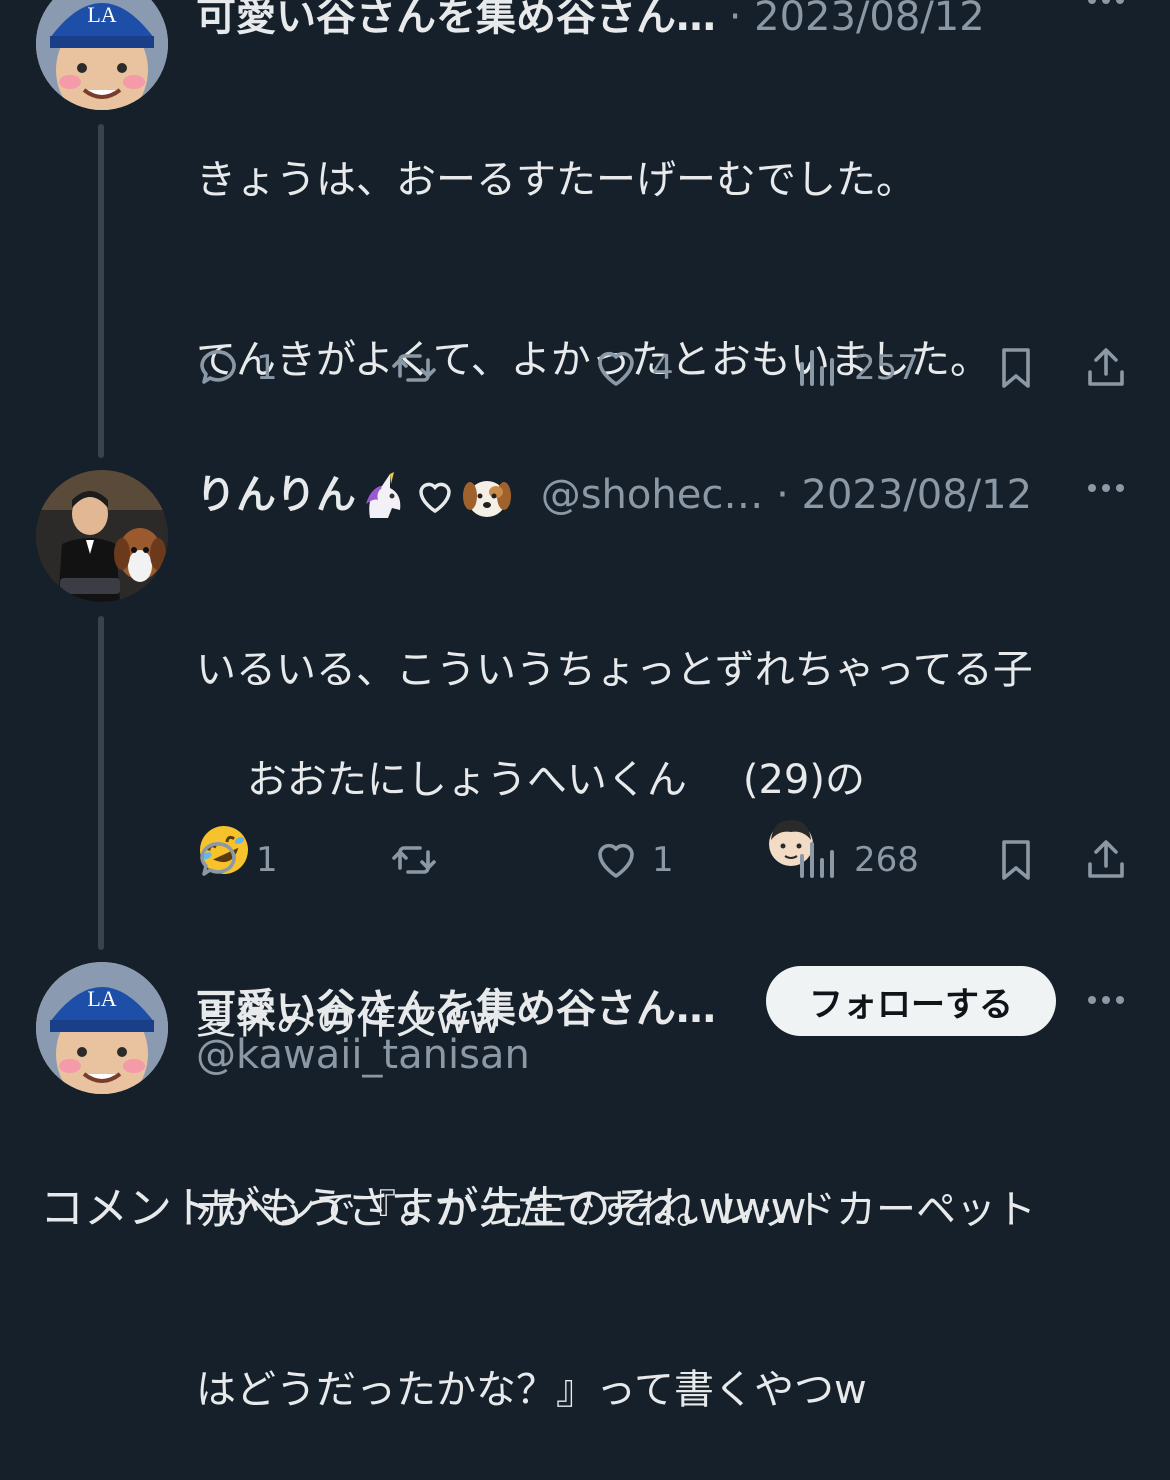  I want to click on views-button: 268, so click(856, 860).